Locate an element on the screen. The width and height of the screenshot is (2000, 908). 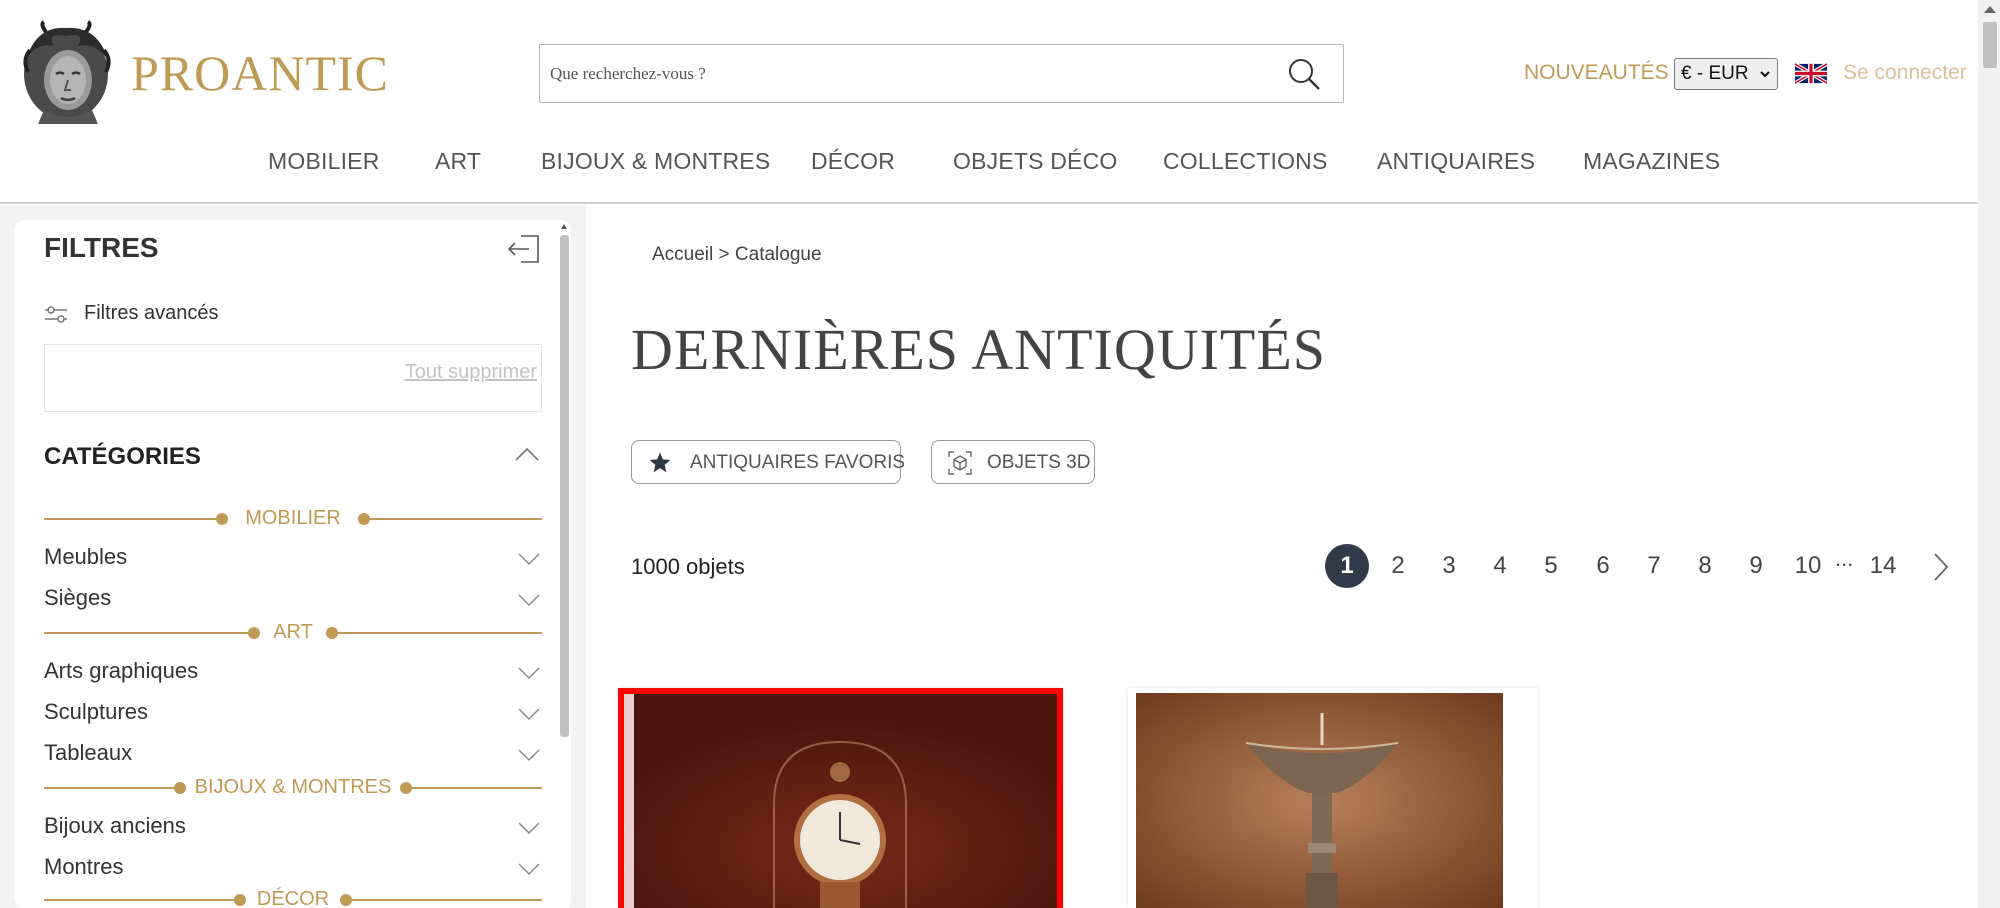
sidebar-scrollbar-thumb is located at coordinates (564, 486).